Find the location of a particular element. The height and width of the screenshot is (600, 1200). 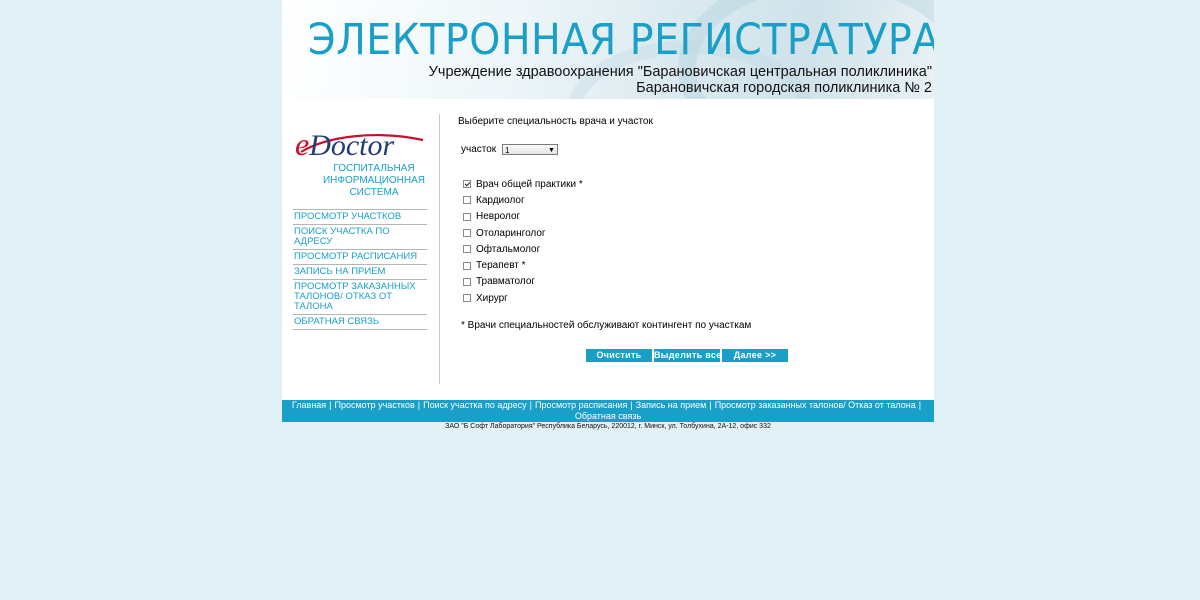

specialty-label: Хирург is located at coordinates (492, 298).